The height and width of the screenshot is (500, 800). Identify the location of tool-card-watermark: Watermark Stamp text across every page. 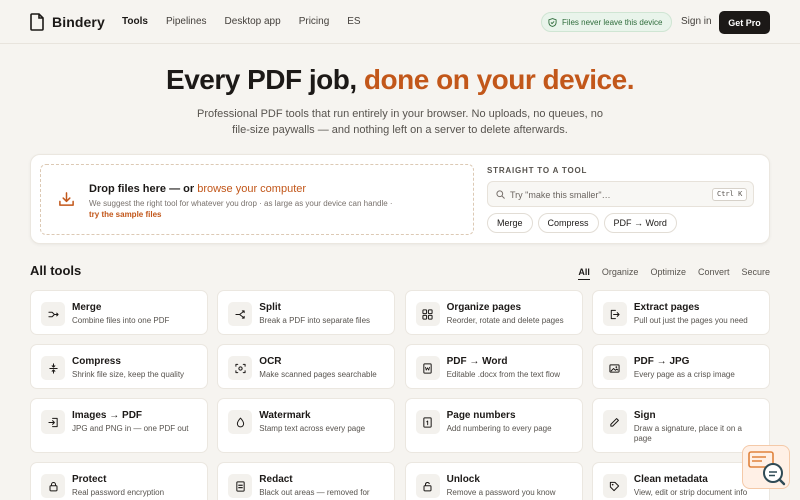
(306, 425).